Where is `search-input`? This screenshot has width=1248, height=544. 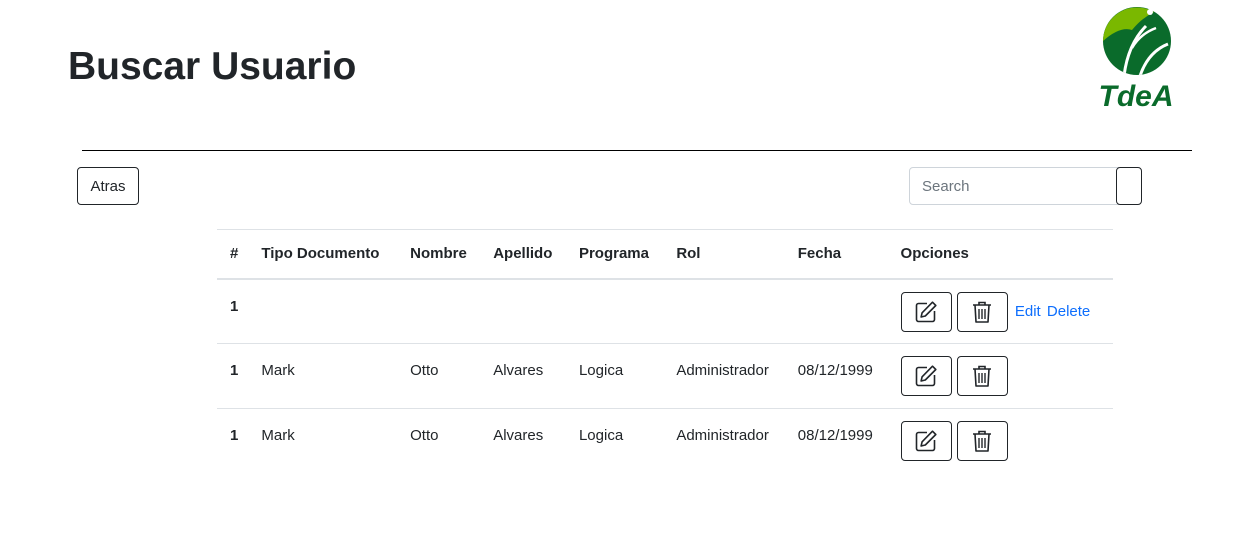 search-input is located at coordinates (1014, 186).